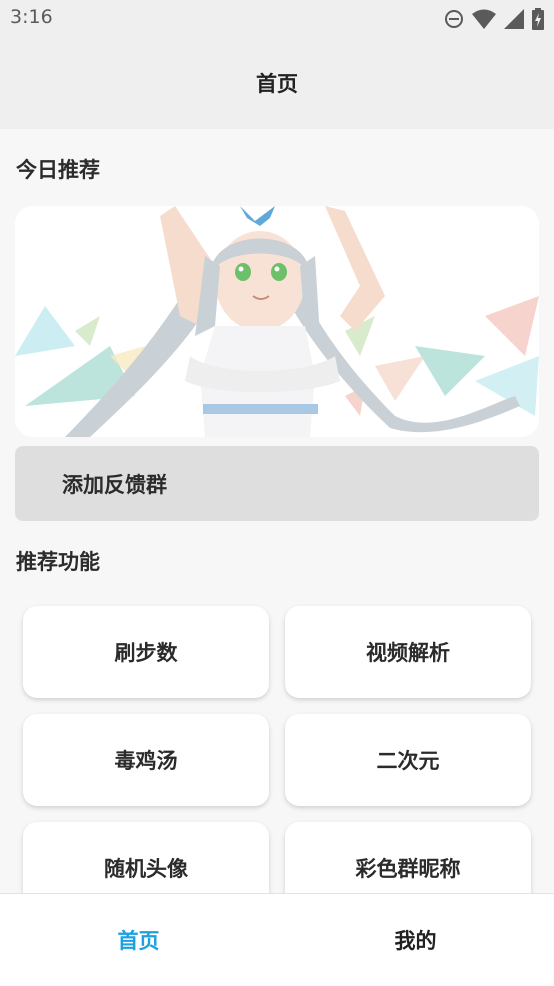 Image resolution: width=554 pixels, height=986 pixels. Describe the element at coordinates (146, 869) in the screenshot. I see `feature-label: 随机头像` at that location.